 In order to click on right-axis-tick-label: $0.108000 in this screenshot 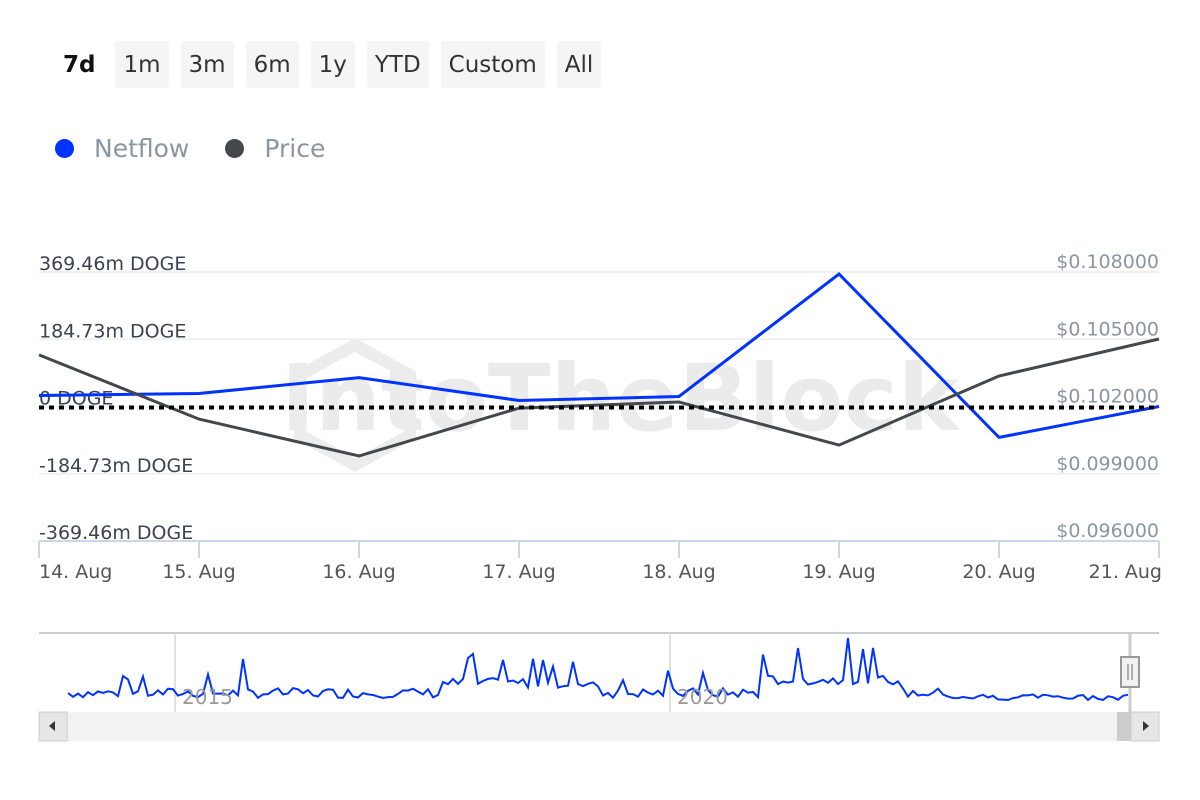, I will do `click(1107, 262)`.